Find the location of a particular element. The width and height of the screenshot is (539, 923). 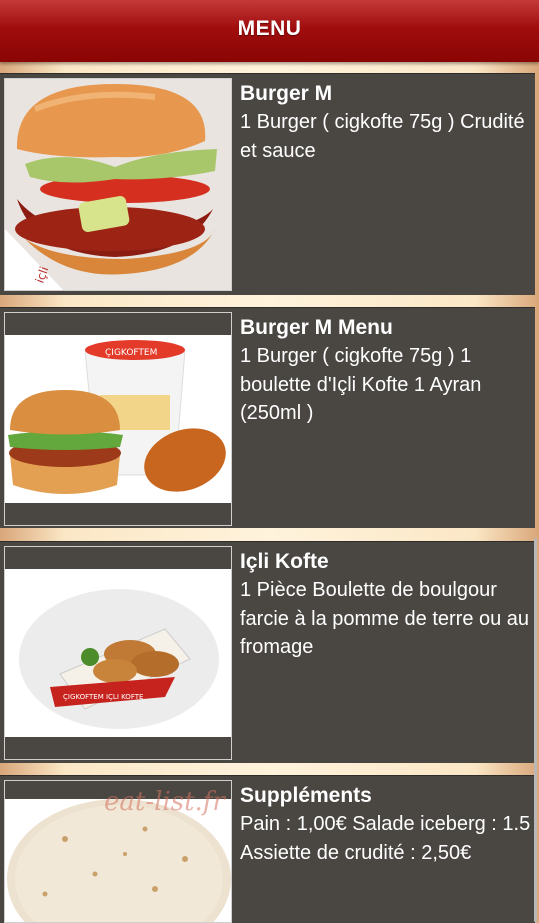

item-title: Burger M is located at coordinates (286, 93).